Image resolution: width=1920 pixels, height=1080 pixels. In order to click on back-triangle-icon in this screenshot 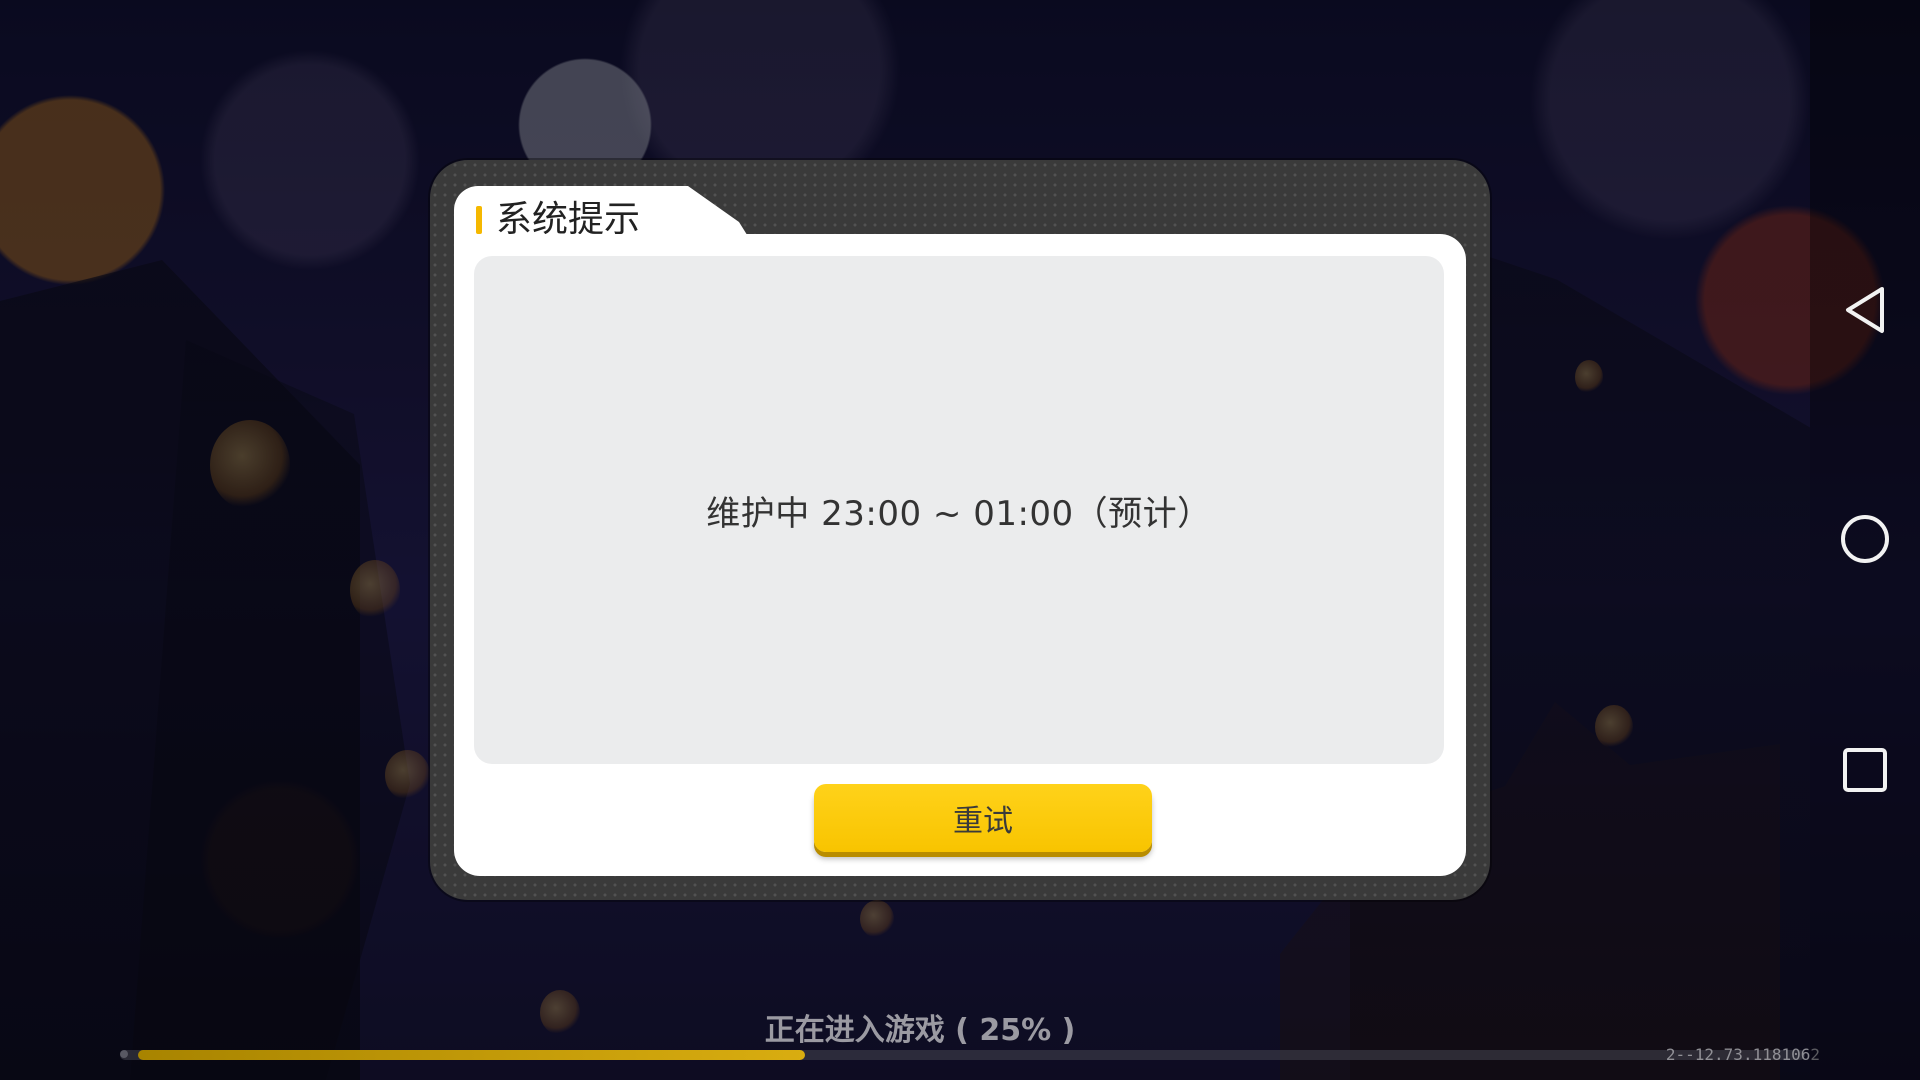, I will do `click(1865, 310)`.